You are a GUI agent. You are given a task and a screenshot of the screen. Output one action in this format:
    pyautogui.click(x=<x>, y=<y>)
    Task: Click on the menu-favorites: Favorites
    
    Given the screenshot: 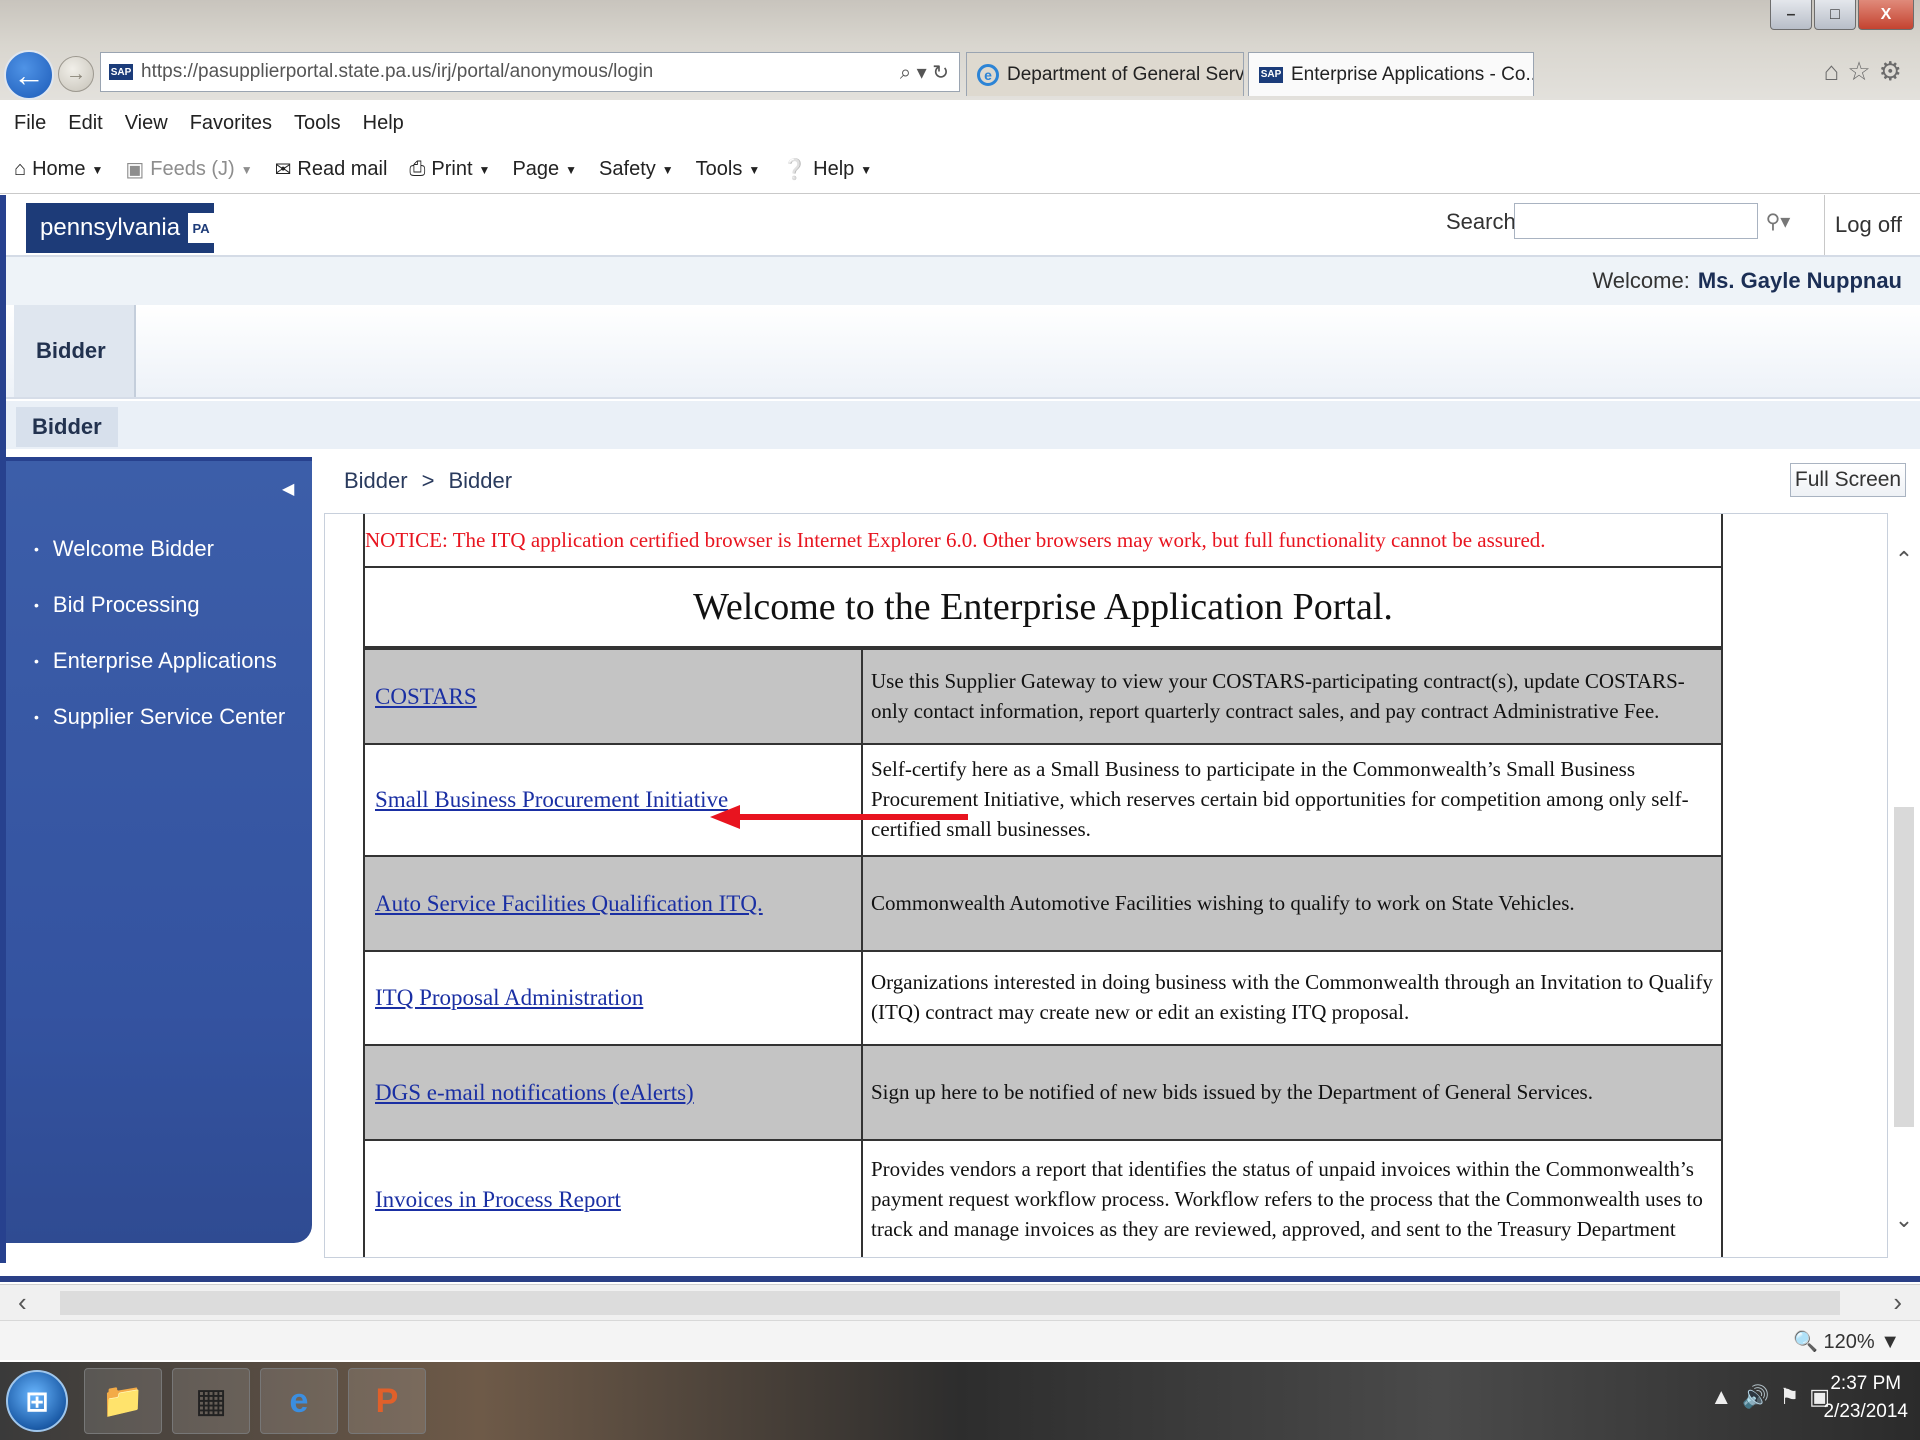 What is the action you would take?
    pyautogui.click(x=231, y=123)
    